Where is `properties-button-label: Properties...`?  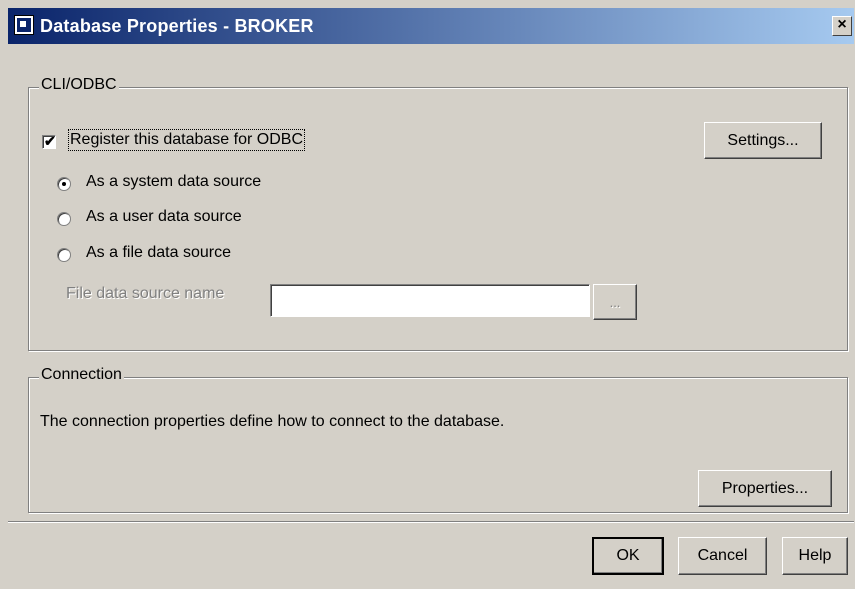
properties-button-label: Properties... is located at coordinates (765, 488).